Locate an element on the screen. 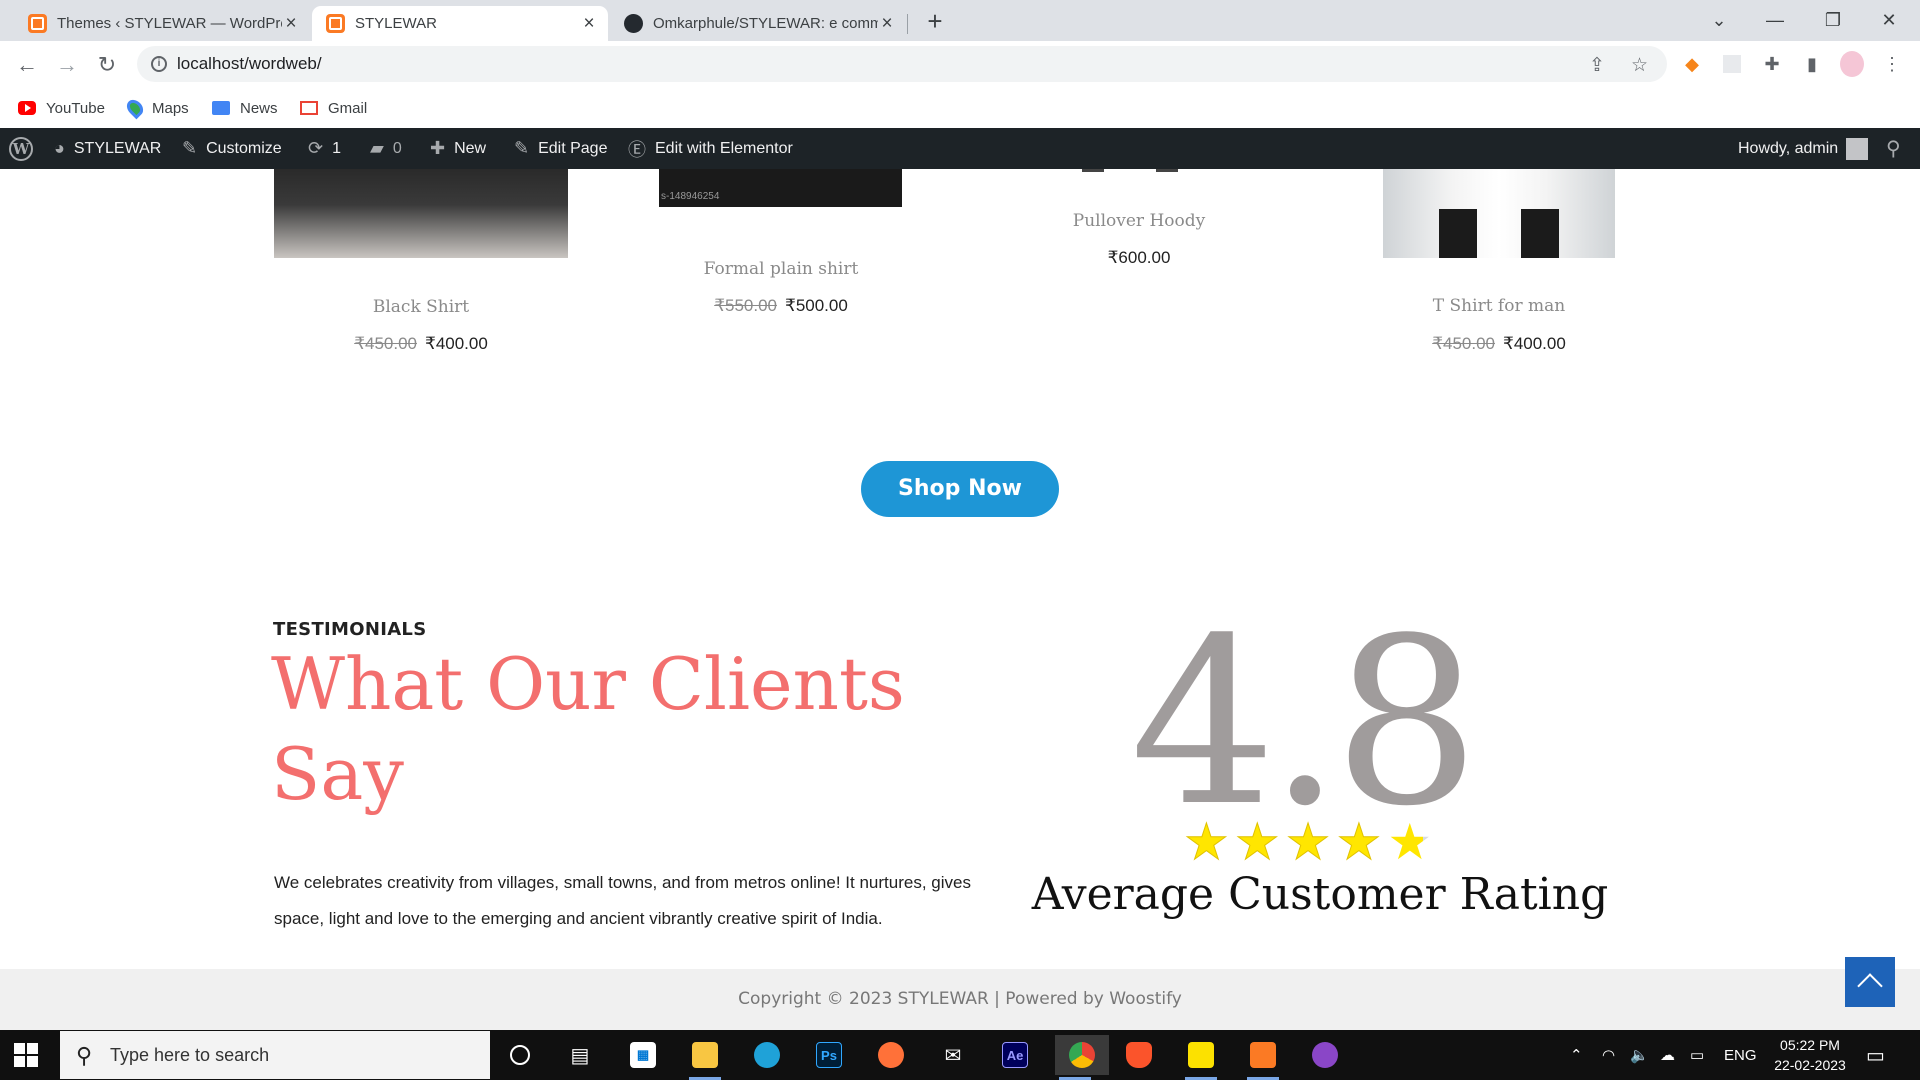  mail-icon: ✉ is located at coordinates (953, 1055).